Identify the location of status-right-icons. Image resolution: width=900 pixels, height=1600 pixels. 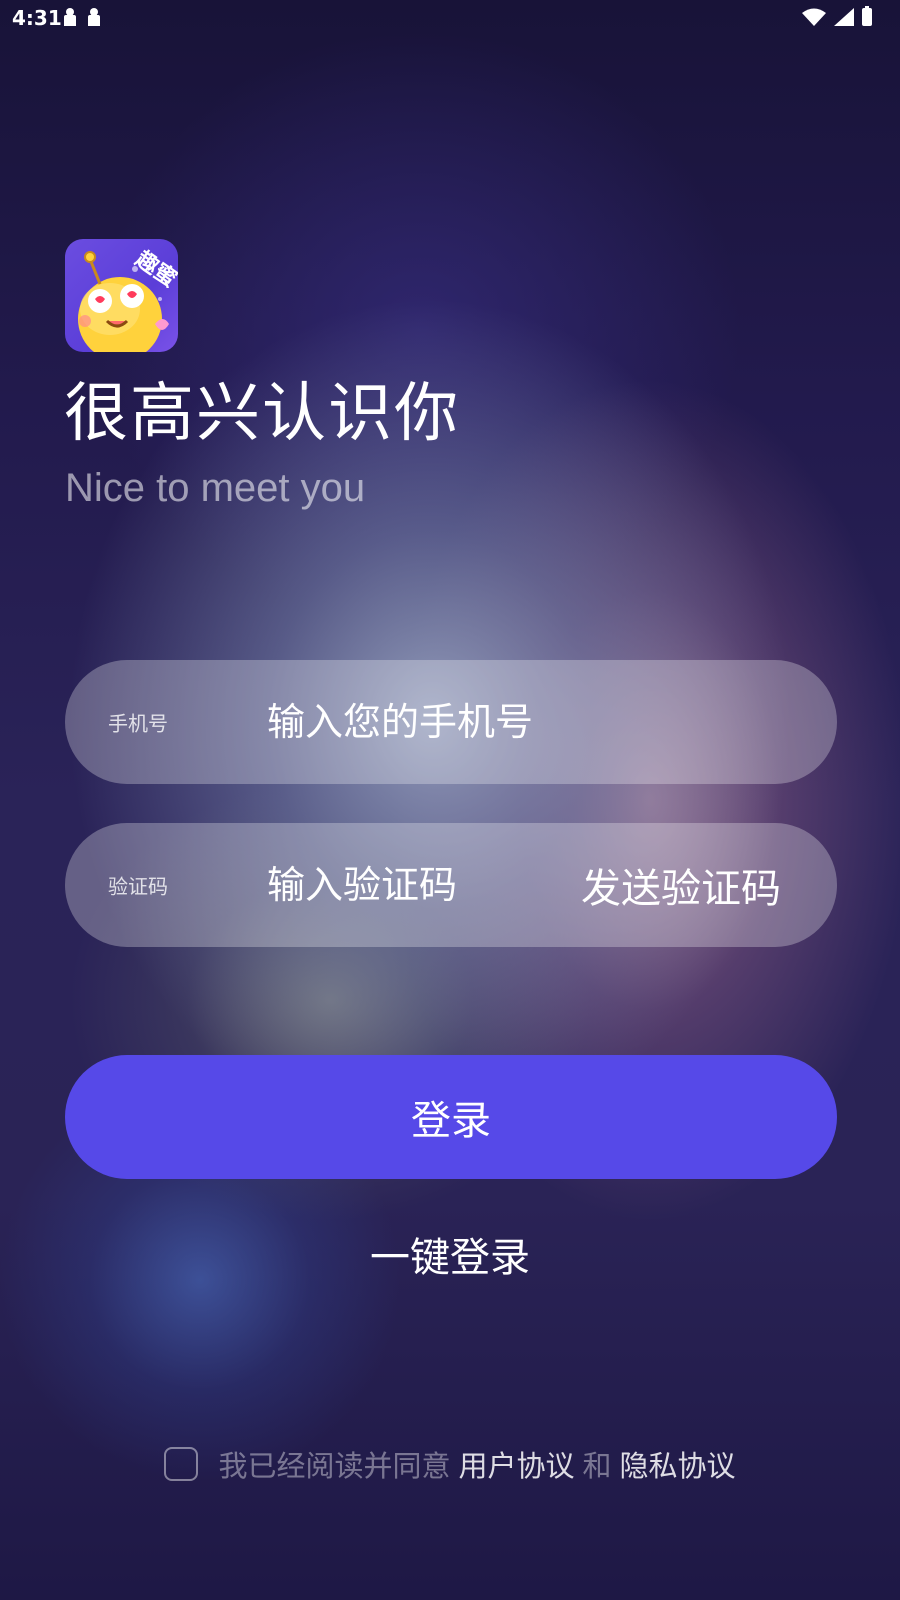
(837, 16).